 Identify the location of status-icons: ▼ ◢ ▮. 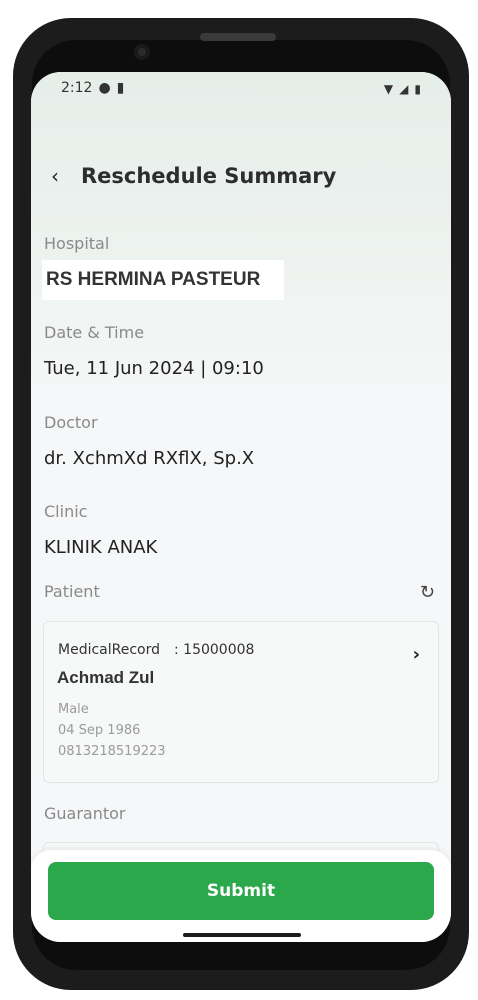
(402, 89).